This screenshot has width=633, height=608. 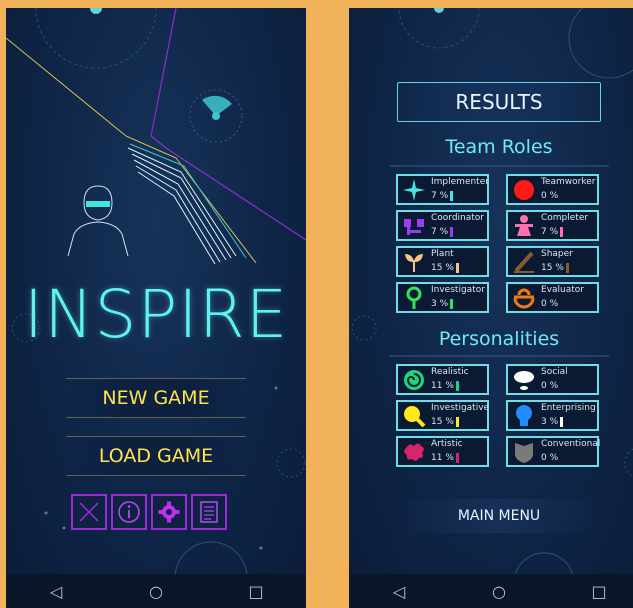 What do you see at coordinates (149, 512) in the screenshot?
I see `icon-toolbar` at bounding box center [149, 512].